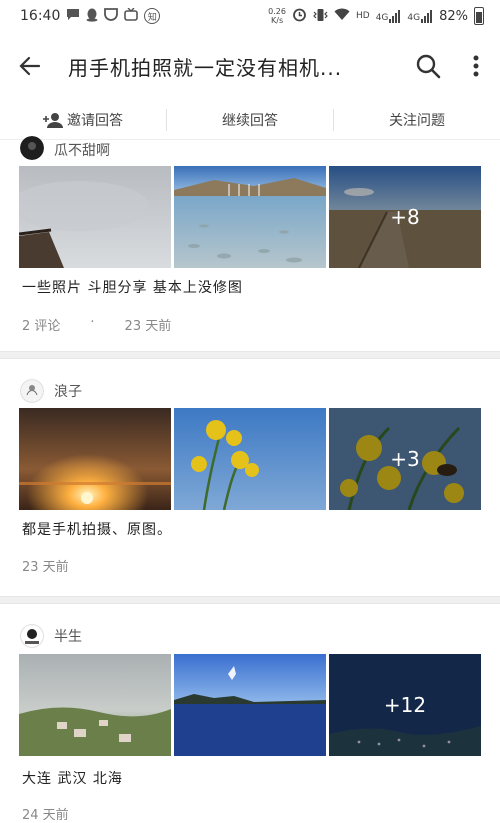 This screenshot has width=500, height=823. I want to click on penguin-icon, so click(92, 16).